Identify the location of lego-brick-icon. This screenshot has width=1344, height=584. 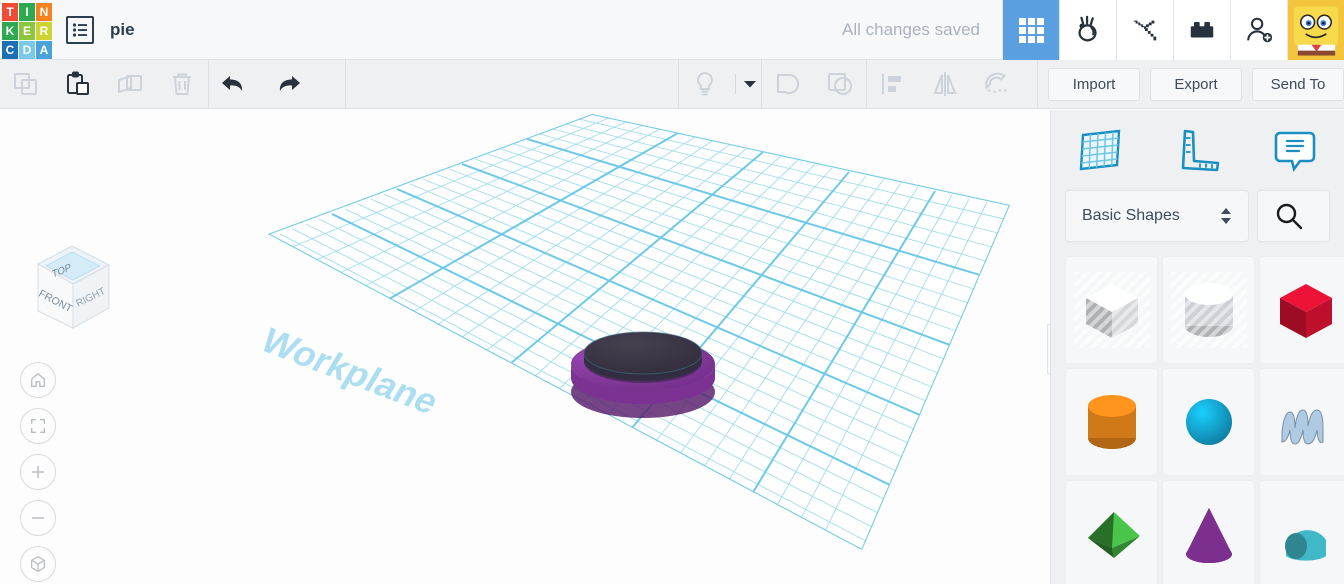
(1202, 30).